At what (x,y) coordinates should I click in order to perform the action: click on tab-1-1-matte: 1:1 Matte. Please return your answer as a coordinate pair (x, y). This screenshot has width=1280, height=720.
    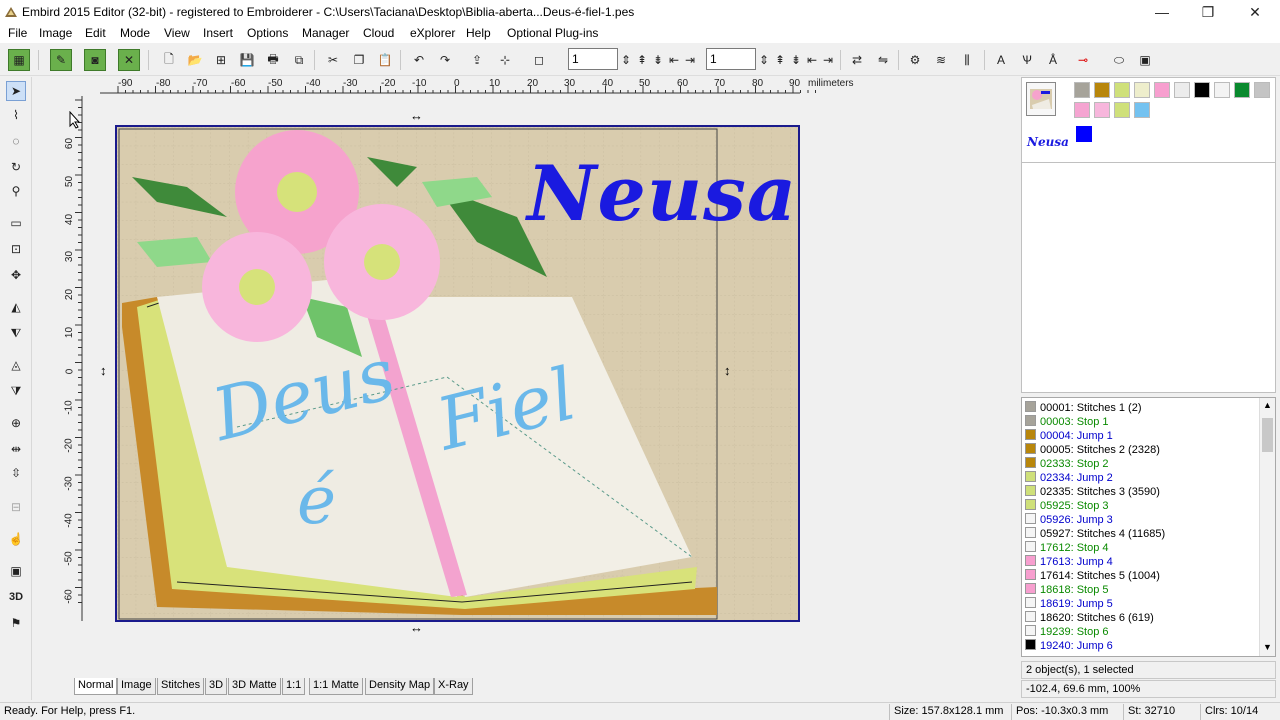
    Looking at the image, I should click on (336, 686).